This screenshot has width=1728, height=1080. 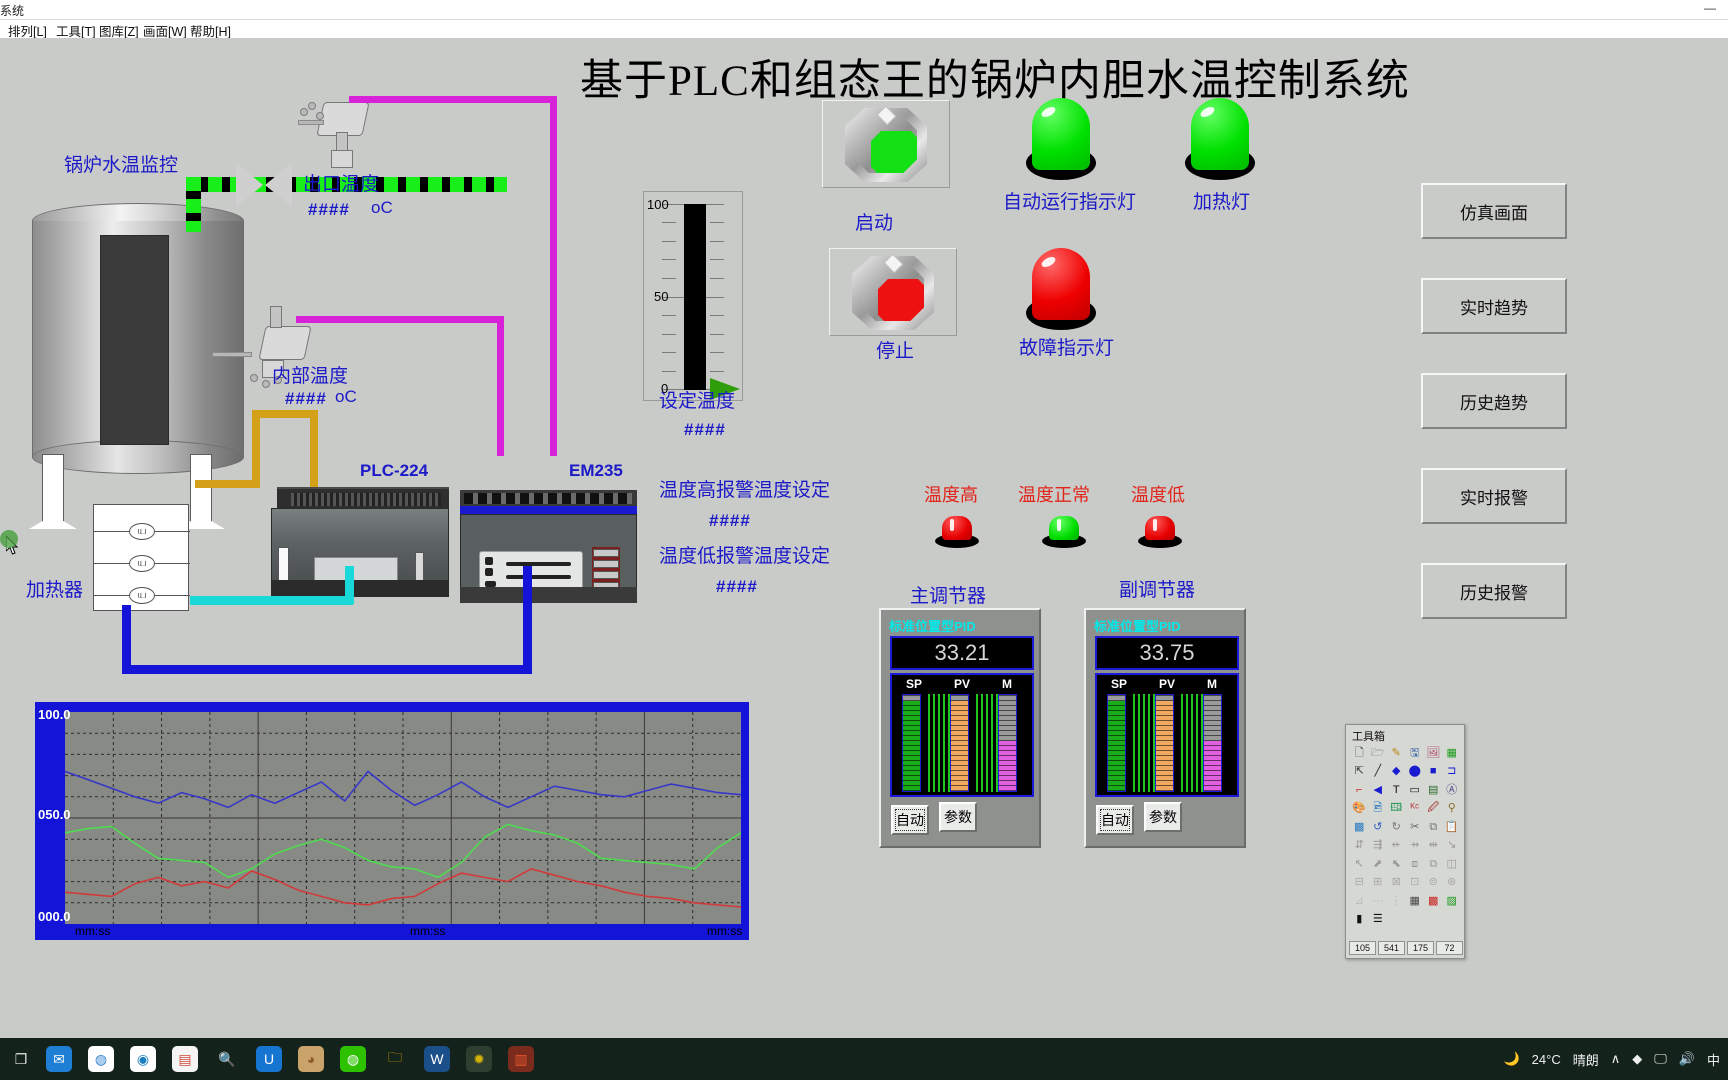 I want to click on network-icon: 🖵, so click(x=1660, y=1059).